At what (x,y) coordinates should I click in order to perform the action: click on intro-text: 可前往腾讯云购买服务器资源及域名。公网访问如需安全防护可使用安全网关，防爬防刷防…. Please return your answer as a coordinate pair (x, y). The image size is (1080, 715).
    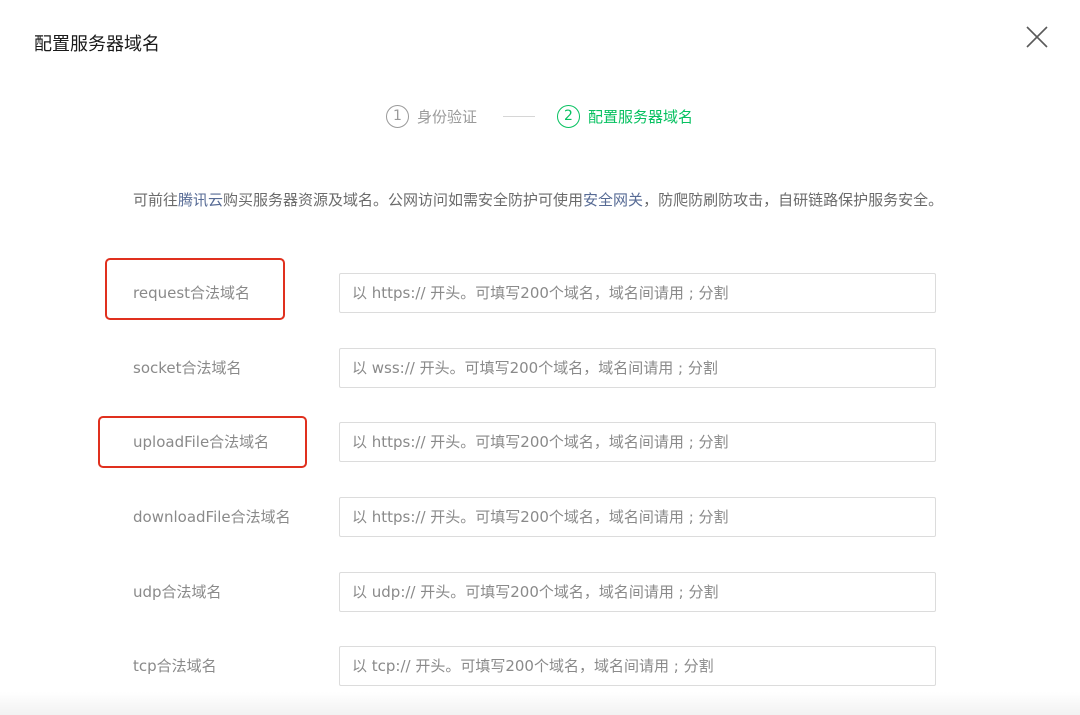
    Looking at the image, I should click on (540, 200).